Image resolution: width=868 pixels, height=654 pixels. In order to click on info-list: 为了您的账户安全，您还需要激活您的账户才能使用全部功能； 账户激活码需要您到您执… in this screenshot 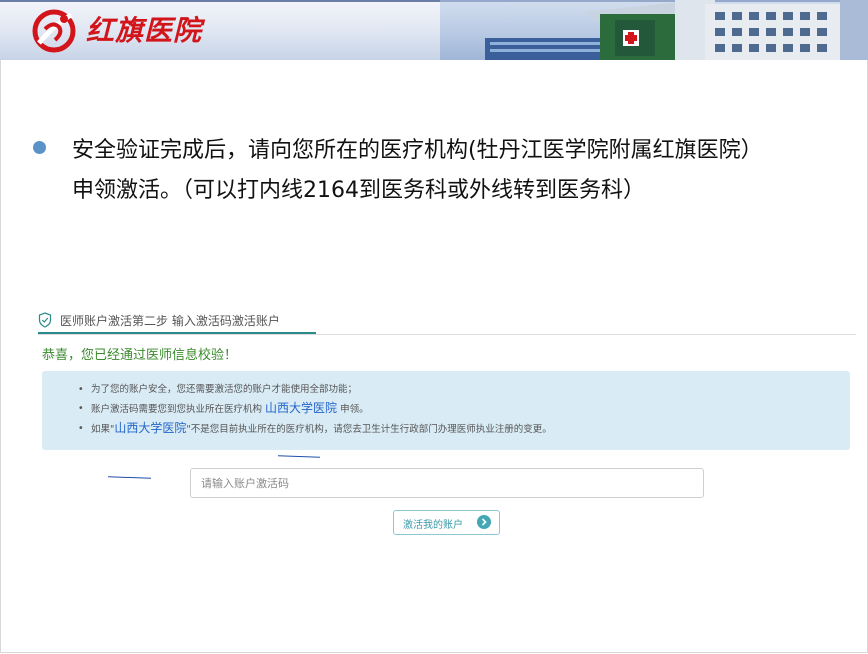, I will do `click(315, 409)`.